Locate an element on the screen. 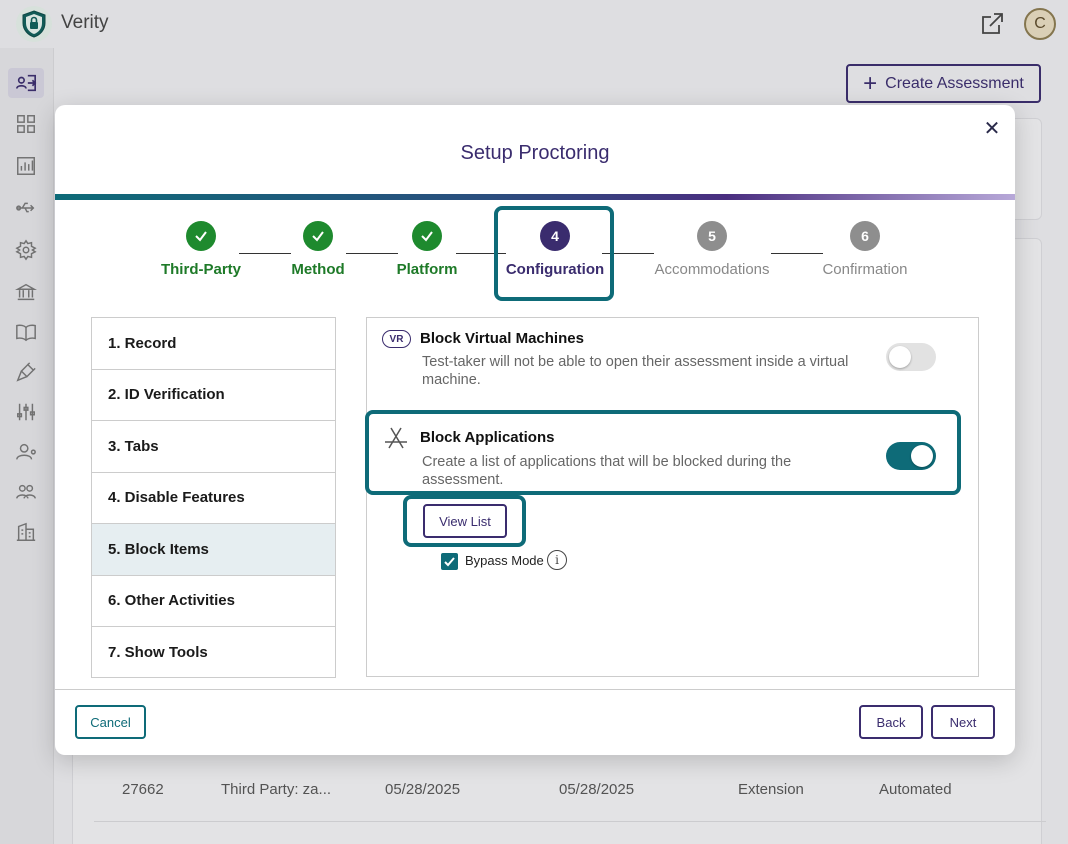 Image resolution: width=1068 pixels, height=844 pixels. footer-divider is located at coordinates (535, 689).